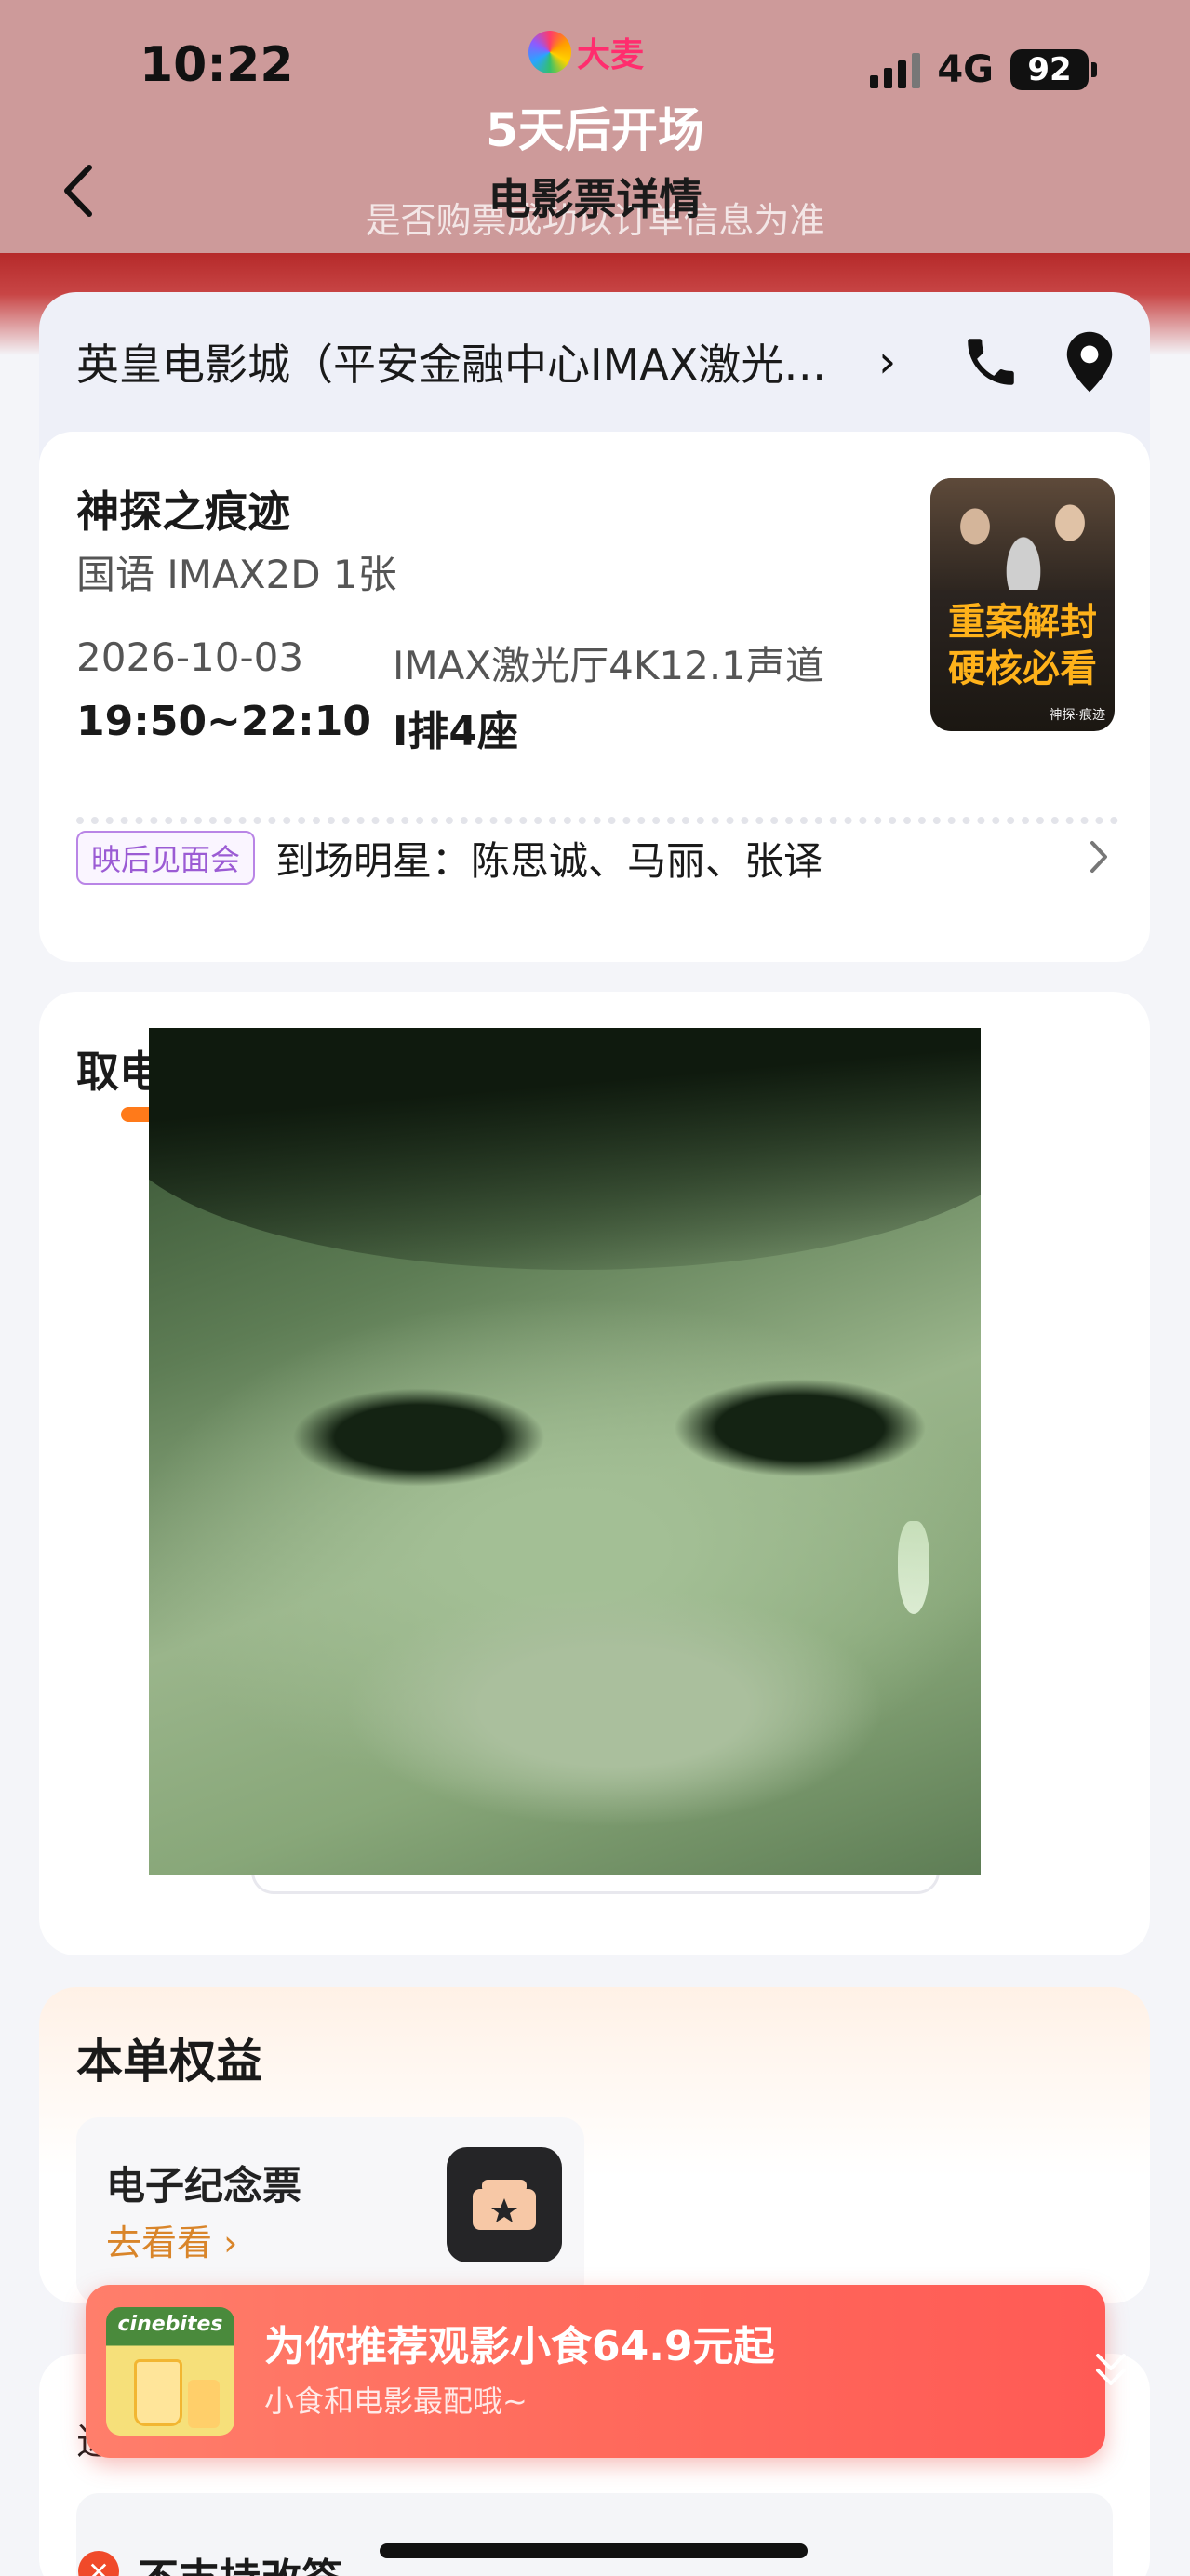  Describe the element at coordinates (504, 2204) in the screenshot. I see `souvenir-ticket-icon` at that location.